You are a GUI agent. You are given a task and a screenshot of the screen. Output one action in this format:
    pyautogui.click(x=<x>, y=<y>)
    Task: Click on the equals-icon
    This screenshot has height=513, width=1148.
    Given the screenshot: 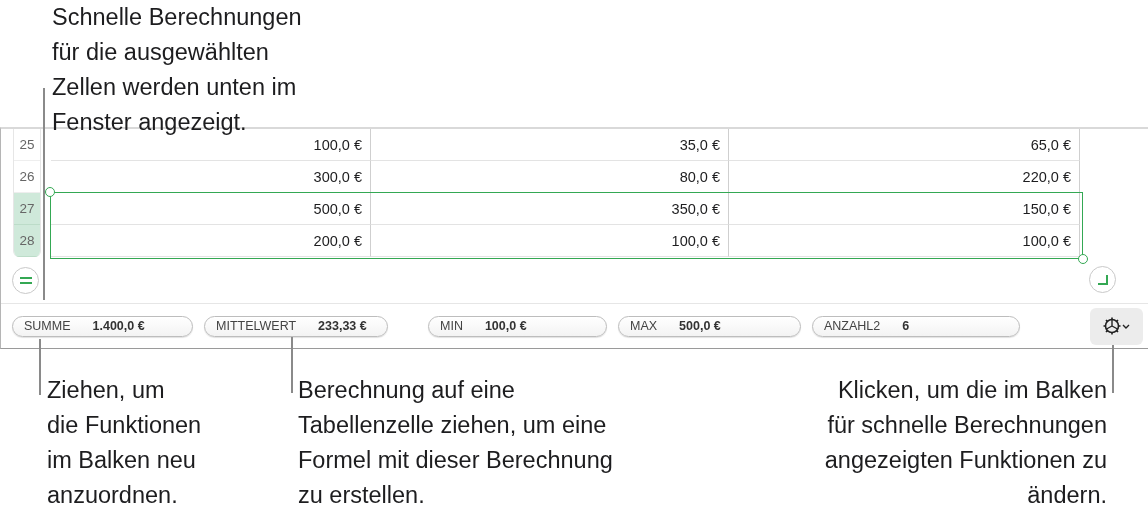 What is the action you would take?
    pyautogui.click(x=25, y=280)
    